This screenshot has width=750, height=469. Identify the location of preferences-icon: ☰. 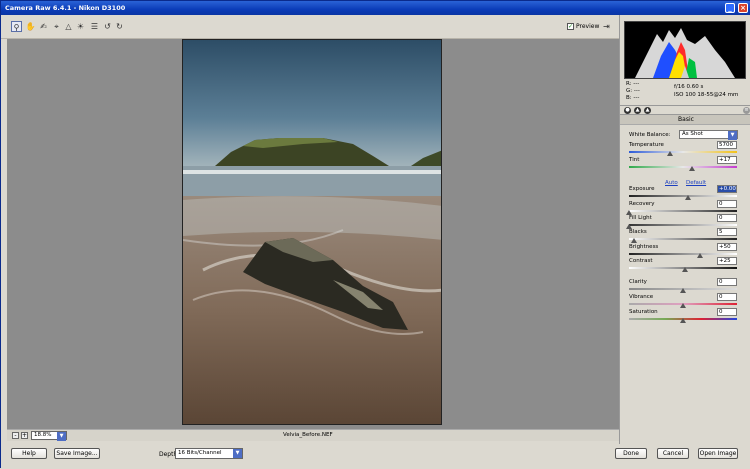
(94, 26).